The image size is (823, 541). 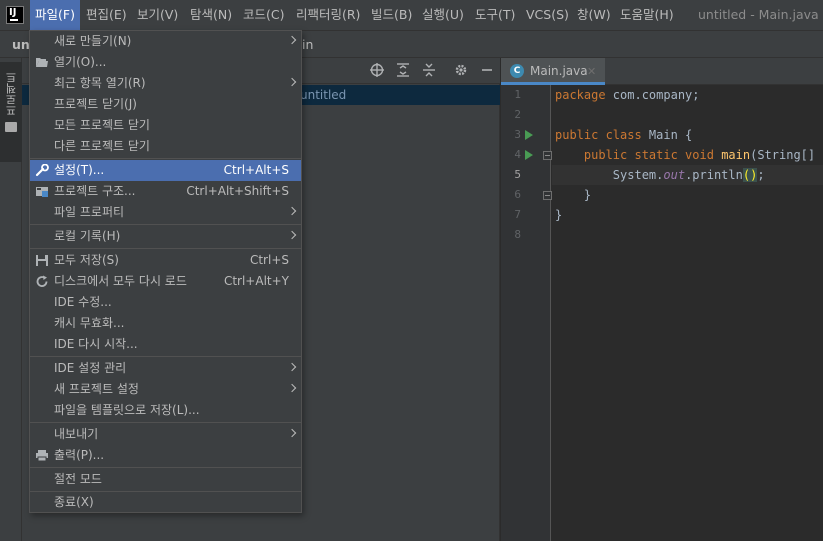 I want to click on editor-gutter: 1 2 3 4 5 6 7 8, so click(x=526, y=313).